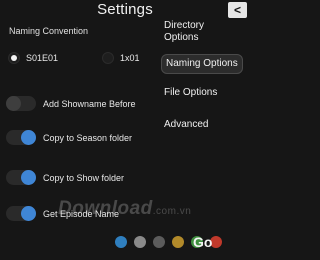 This screenshot has width=320, height=260. I want to click on watermark-suffix: .com.vn, so click(172, 211).